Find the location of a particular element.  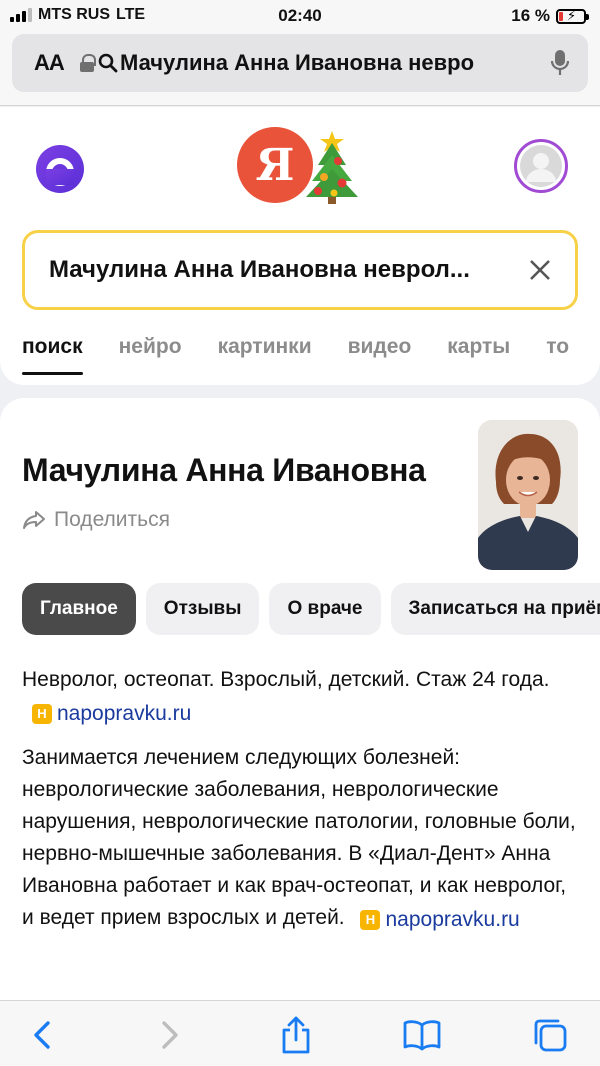

user-avatar is located at coordinates (541, 166).